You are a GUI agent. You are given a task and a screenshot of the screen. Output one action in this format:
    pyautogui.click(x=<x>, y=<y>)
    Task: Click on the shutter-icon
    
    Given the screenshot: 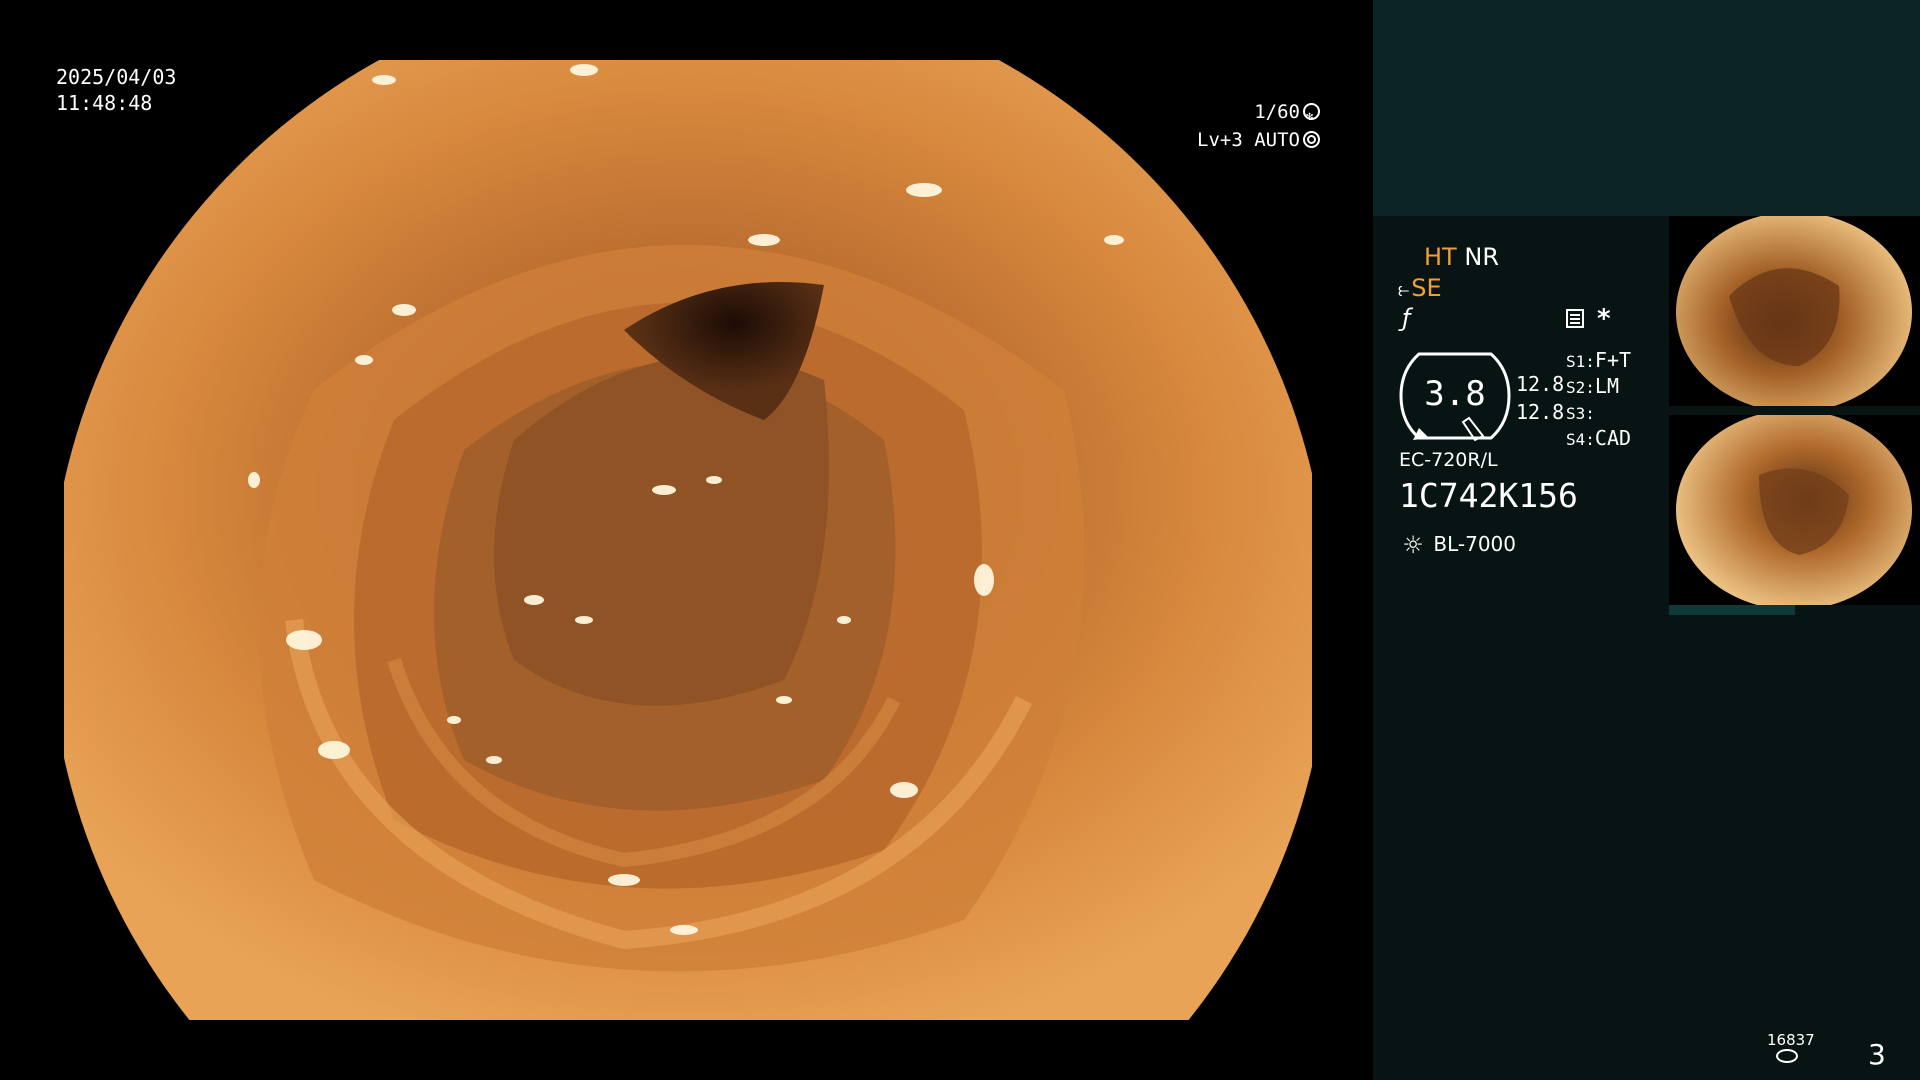 What is the action you would take?
    pyautogui.click(x=1311, y=116)
    